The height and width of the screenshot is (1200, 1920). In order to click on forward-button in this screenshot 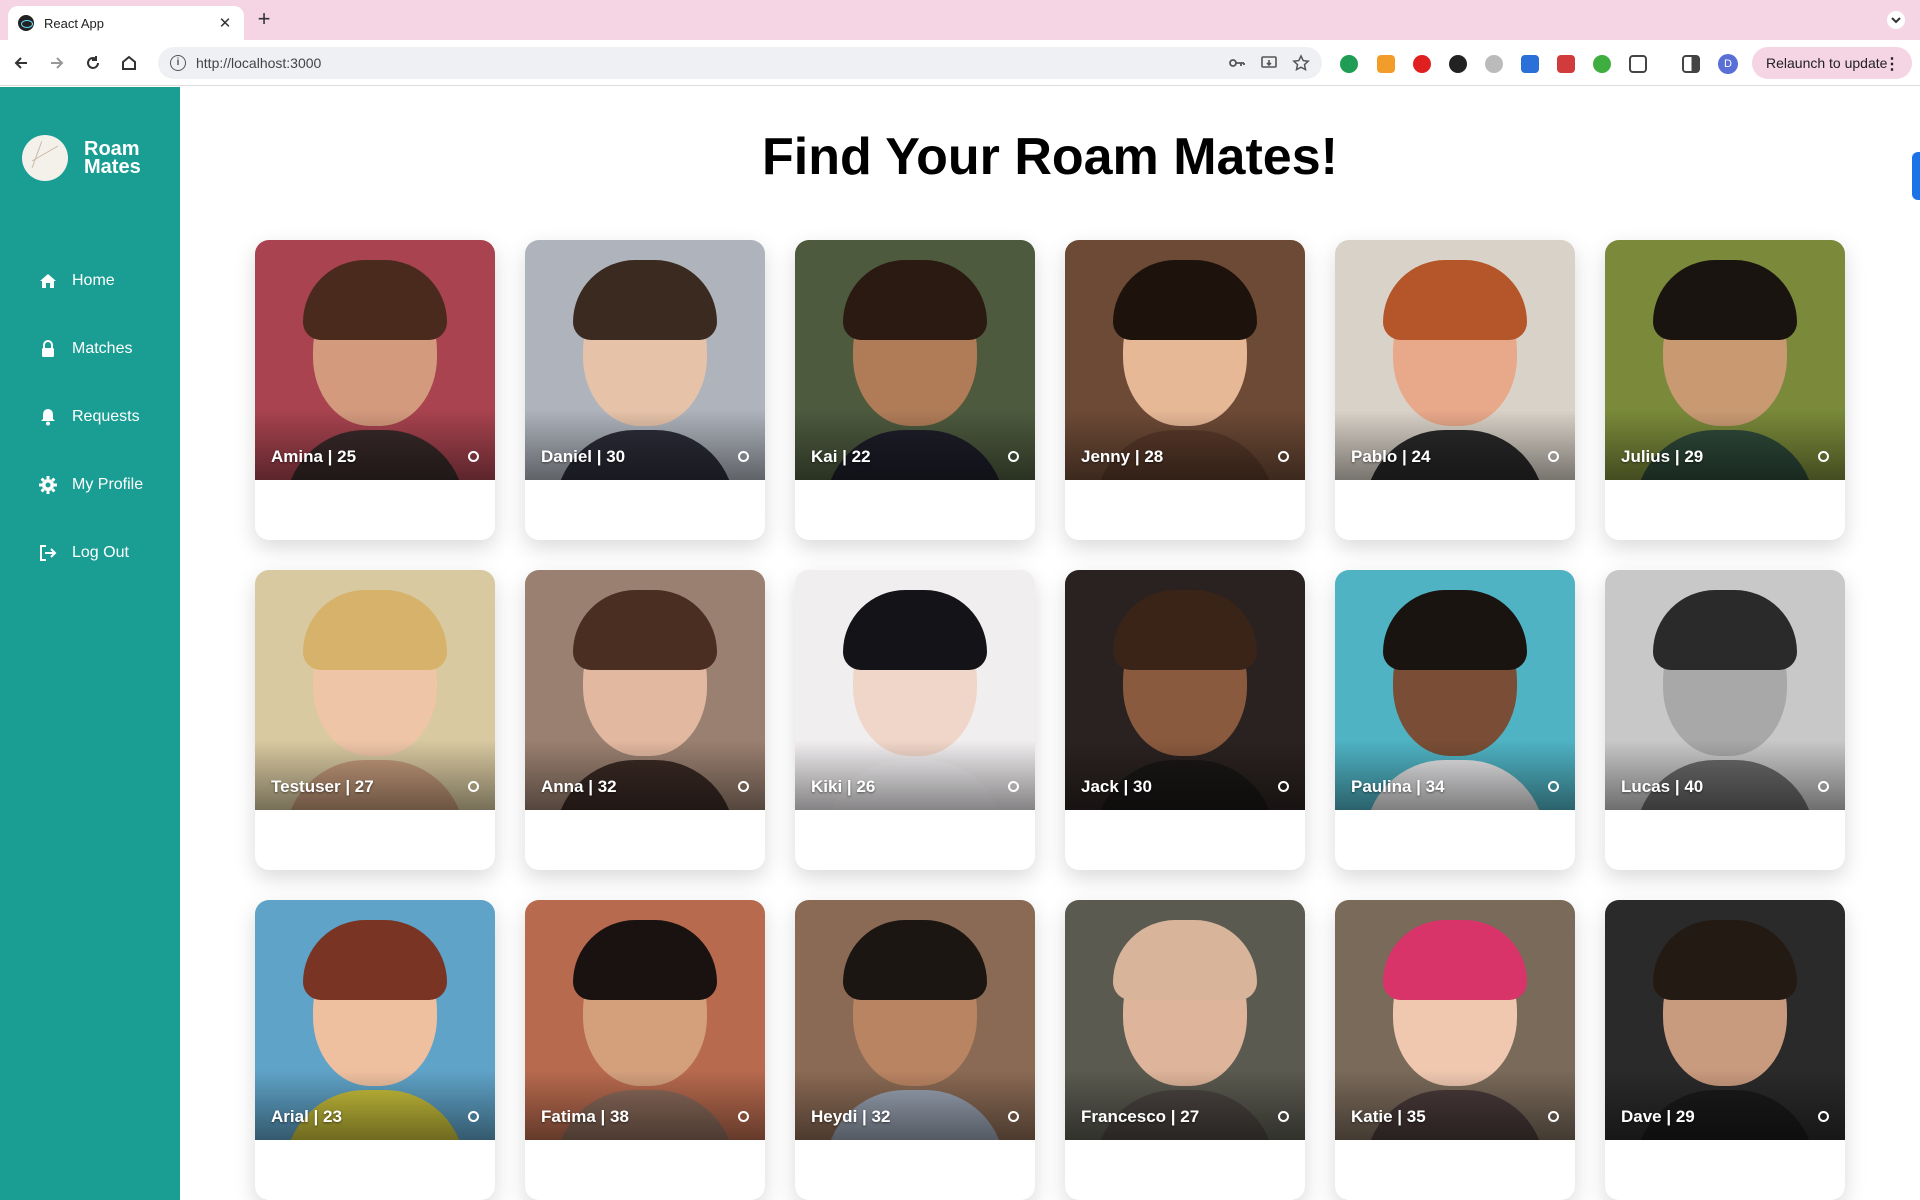, I will do `click(57, 63)`.